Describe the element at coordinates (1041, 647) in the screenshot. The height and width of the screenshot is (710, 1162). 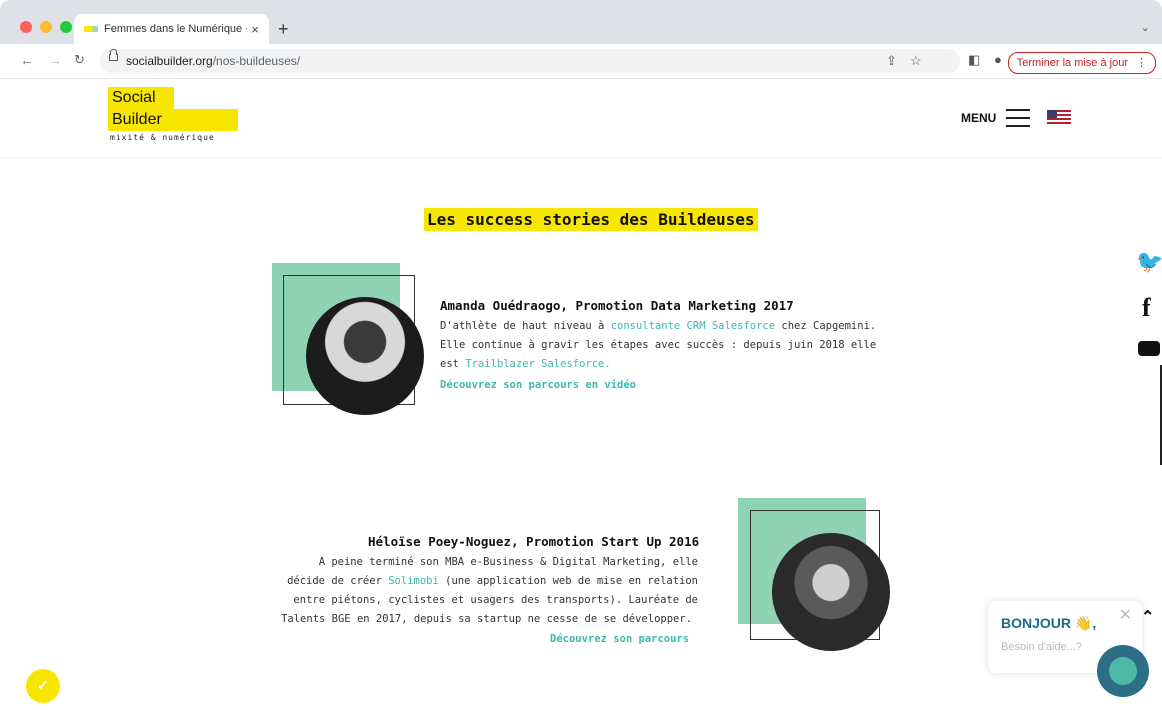
I see `chat-subtitle: Besoin d'aide...?` at that location.